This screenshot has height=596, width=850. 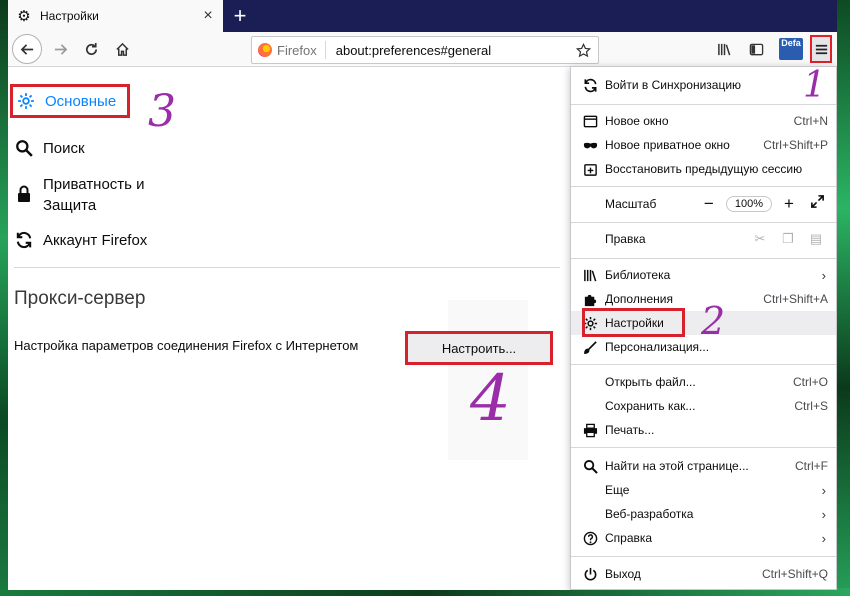 I want to click on open-menu-button, so click(x=821, y=49).